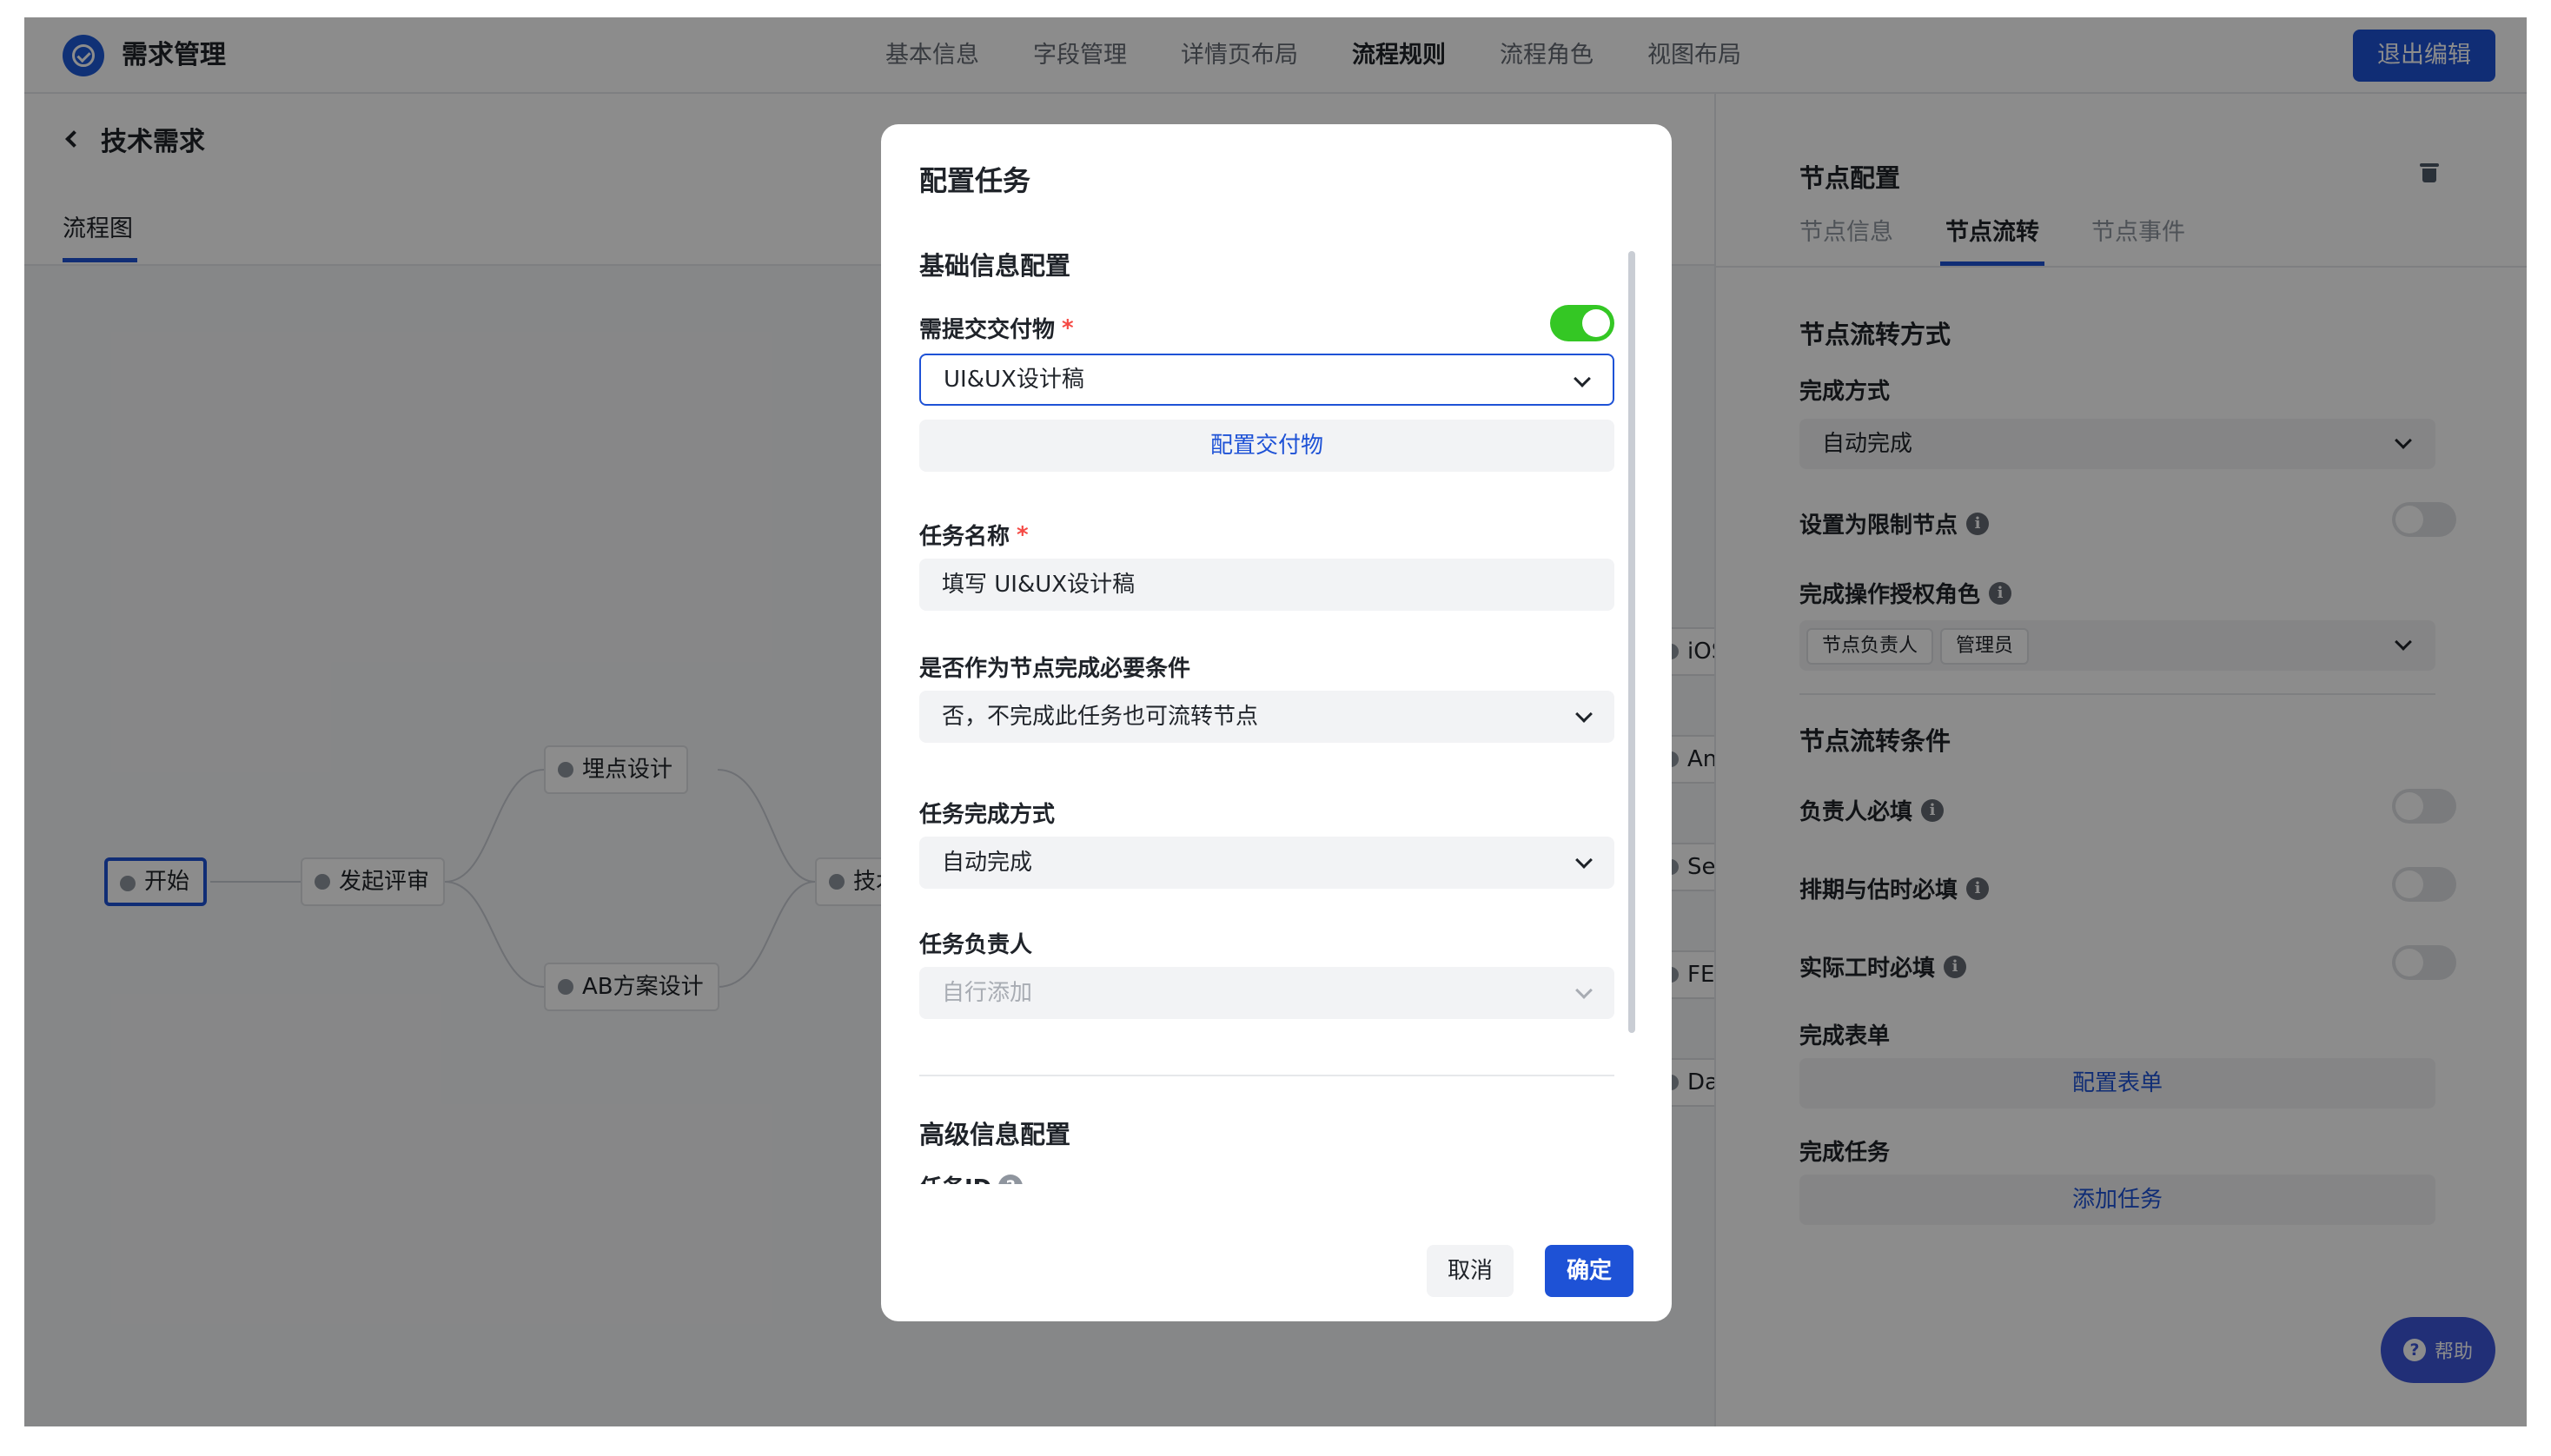  What do you see at coordinates (1014, 380) in the screenshot?
I see `deliverable-value: UI&UX设计稿` at bounding box center [1014, 380].